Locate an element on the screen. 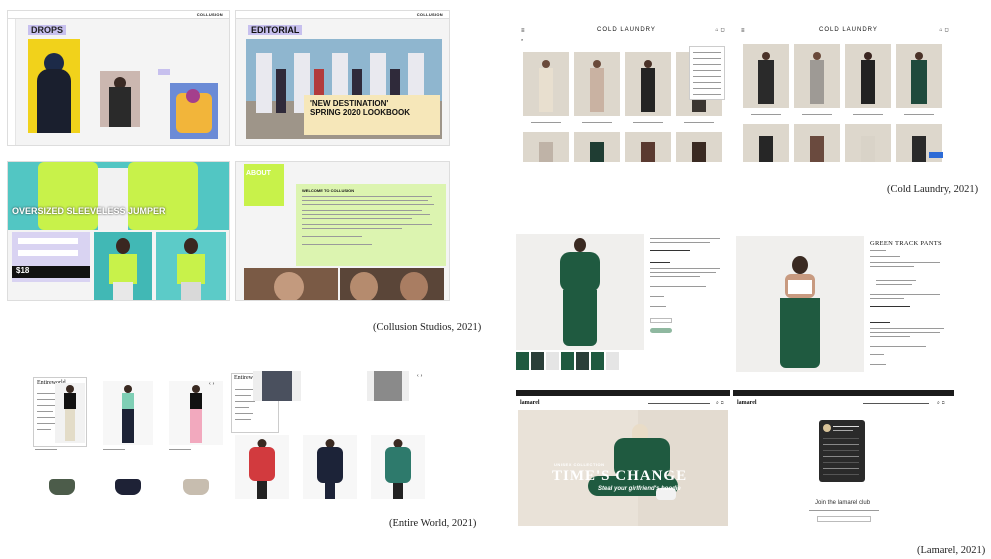 This screenshot has width=991, height=559. club-title: Join the lamarel club is located at coordinates (843, 503).